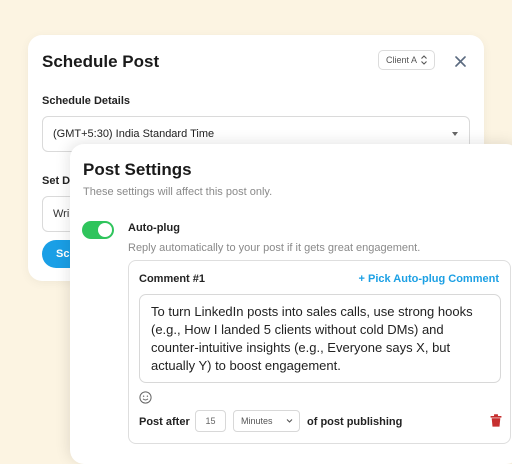 This screenshot has height=464, width=512. What do you see at coordinates (105, 230) in the screenshot?
I see `toggle-knob` at bounding box center [105, 230].